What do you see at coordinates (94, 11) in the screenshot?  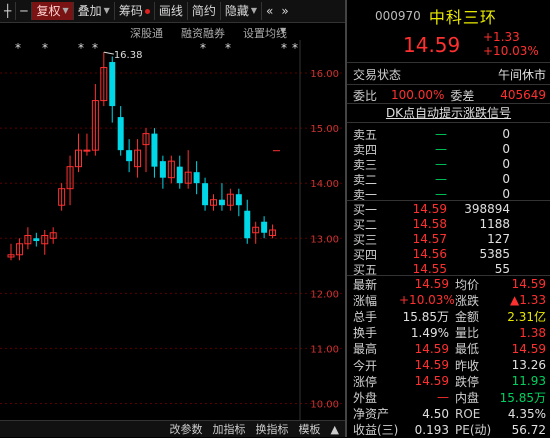 I see `overlay-button: 叠加 ▼` at bounding box center [94, 11].